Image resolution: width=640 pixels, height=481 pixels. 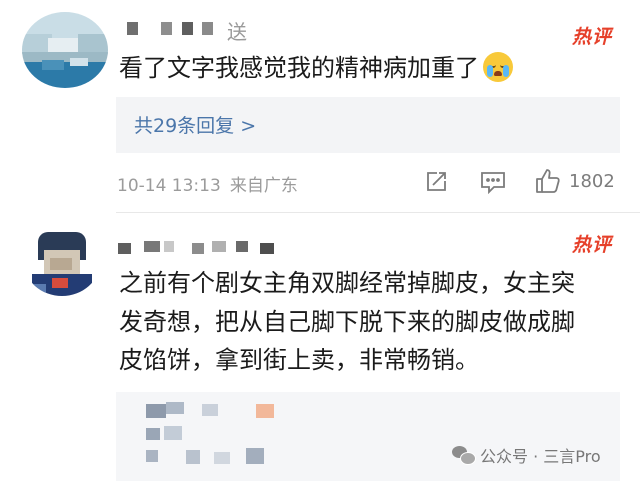 I want to click on comment-line: 发奇想，把从自己脚下脱下来的脚皮做成脚, so click(x=347, y=321).